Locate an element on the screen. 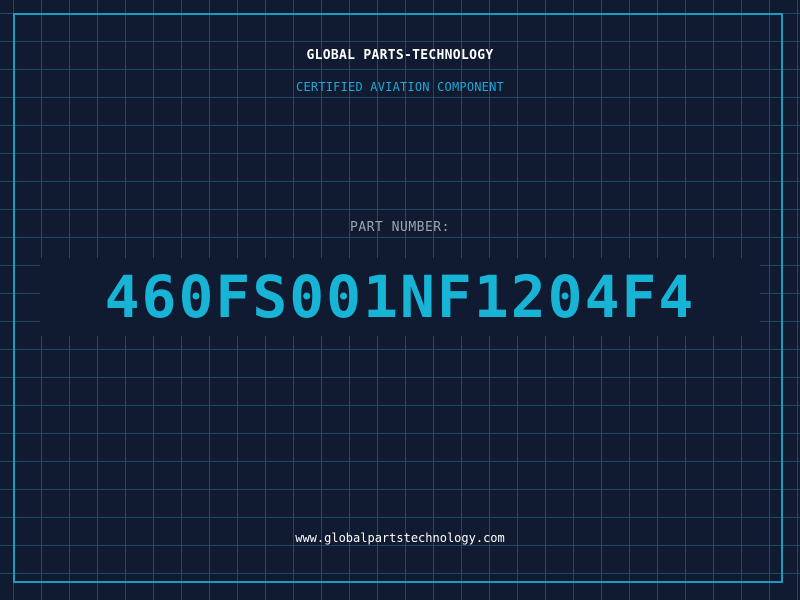 This screenshot has width=800, height=600. certification-subtitle: CERTIFIED AVIATION COMPONENT is located at coordinates (400, 87).